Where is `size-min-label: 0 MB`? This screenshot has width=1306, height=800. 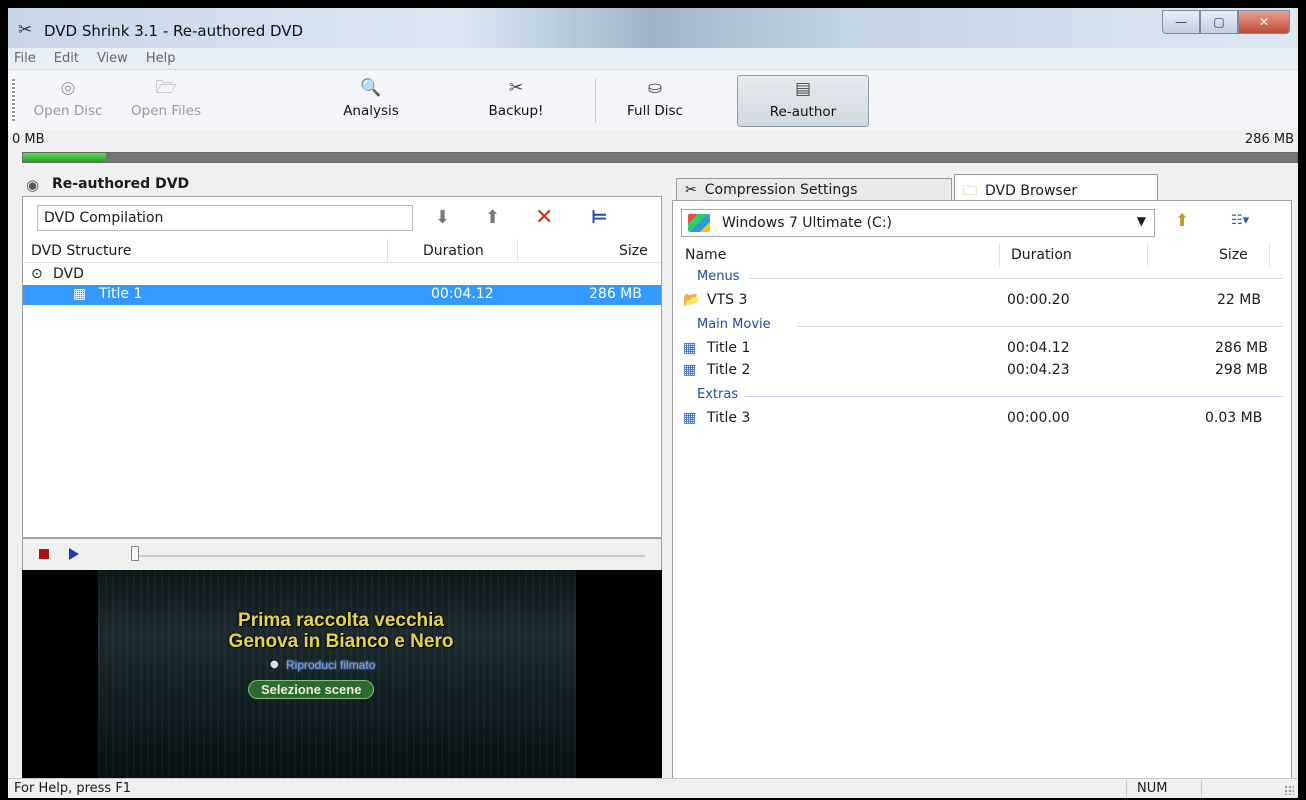
size-min-label: 0 MB is located at coordinates (28, 139).